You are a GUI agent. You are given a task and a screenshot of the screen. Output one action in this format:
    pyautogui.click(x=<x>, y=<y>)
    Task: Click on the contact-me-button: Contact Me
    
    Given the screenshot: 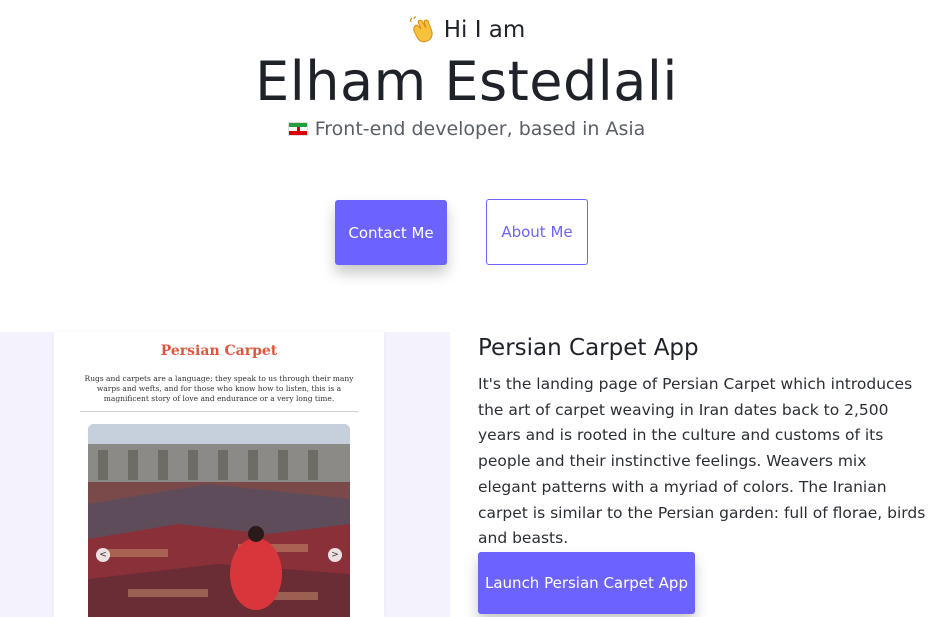 What is the action you would take?
    pyautogui.click(x=391, y=232)
    